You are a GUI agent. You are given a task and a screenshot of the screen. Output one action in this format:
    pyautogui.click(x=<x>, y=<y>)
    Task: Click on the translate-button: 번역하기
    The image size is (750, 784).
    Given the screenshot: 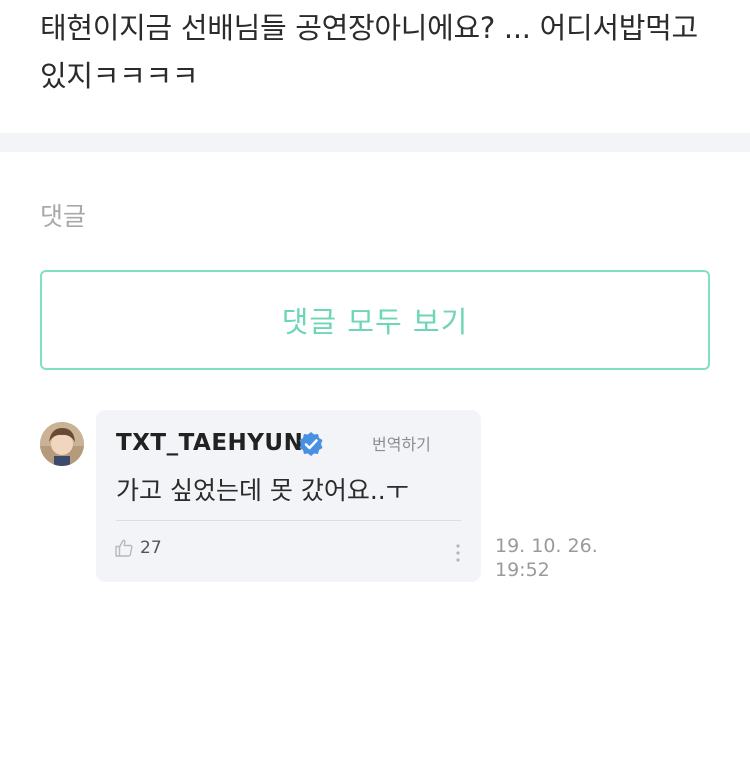 What is the action you would take?
    pyautogui.click(x=401, y=443)
    